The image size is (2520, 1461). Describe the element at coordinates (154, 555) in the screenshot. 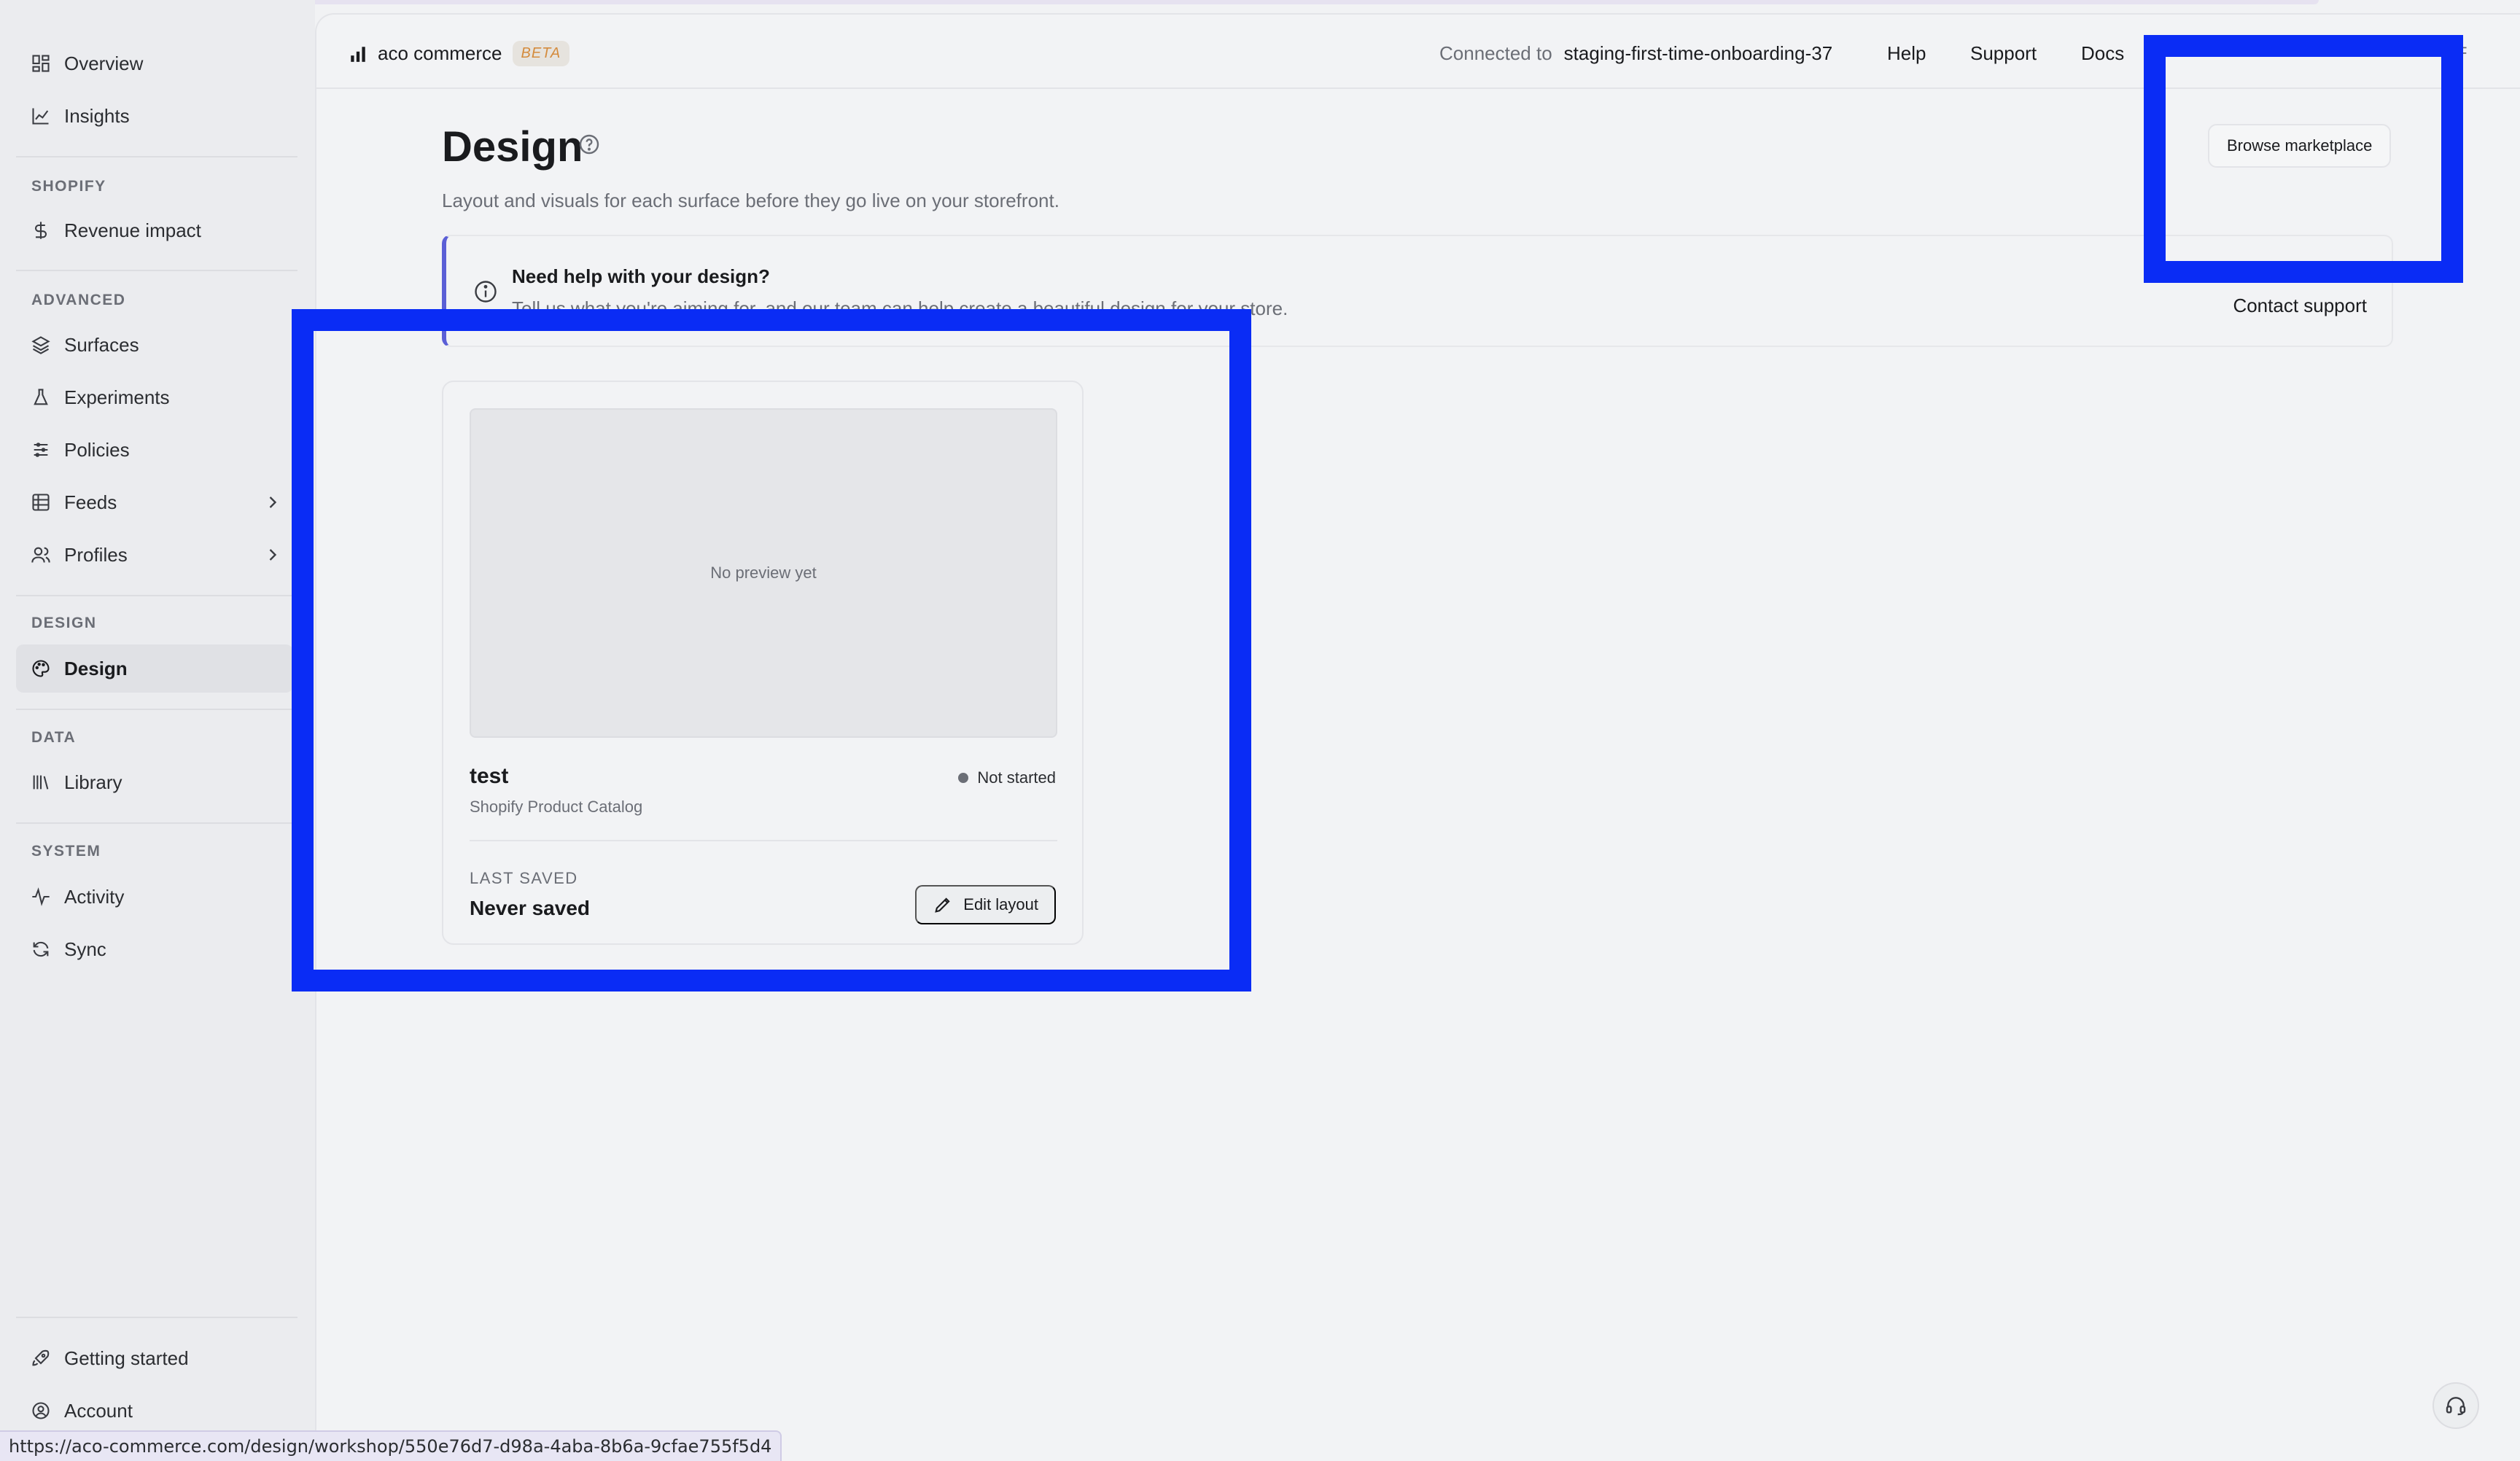

I see `sidebar-item-profiles: Profiles` at that location.